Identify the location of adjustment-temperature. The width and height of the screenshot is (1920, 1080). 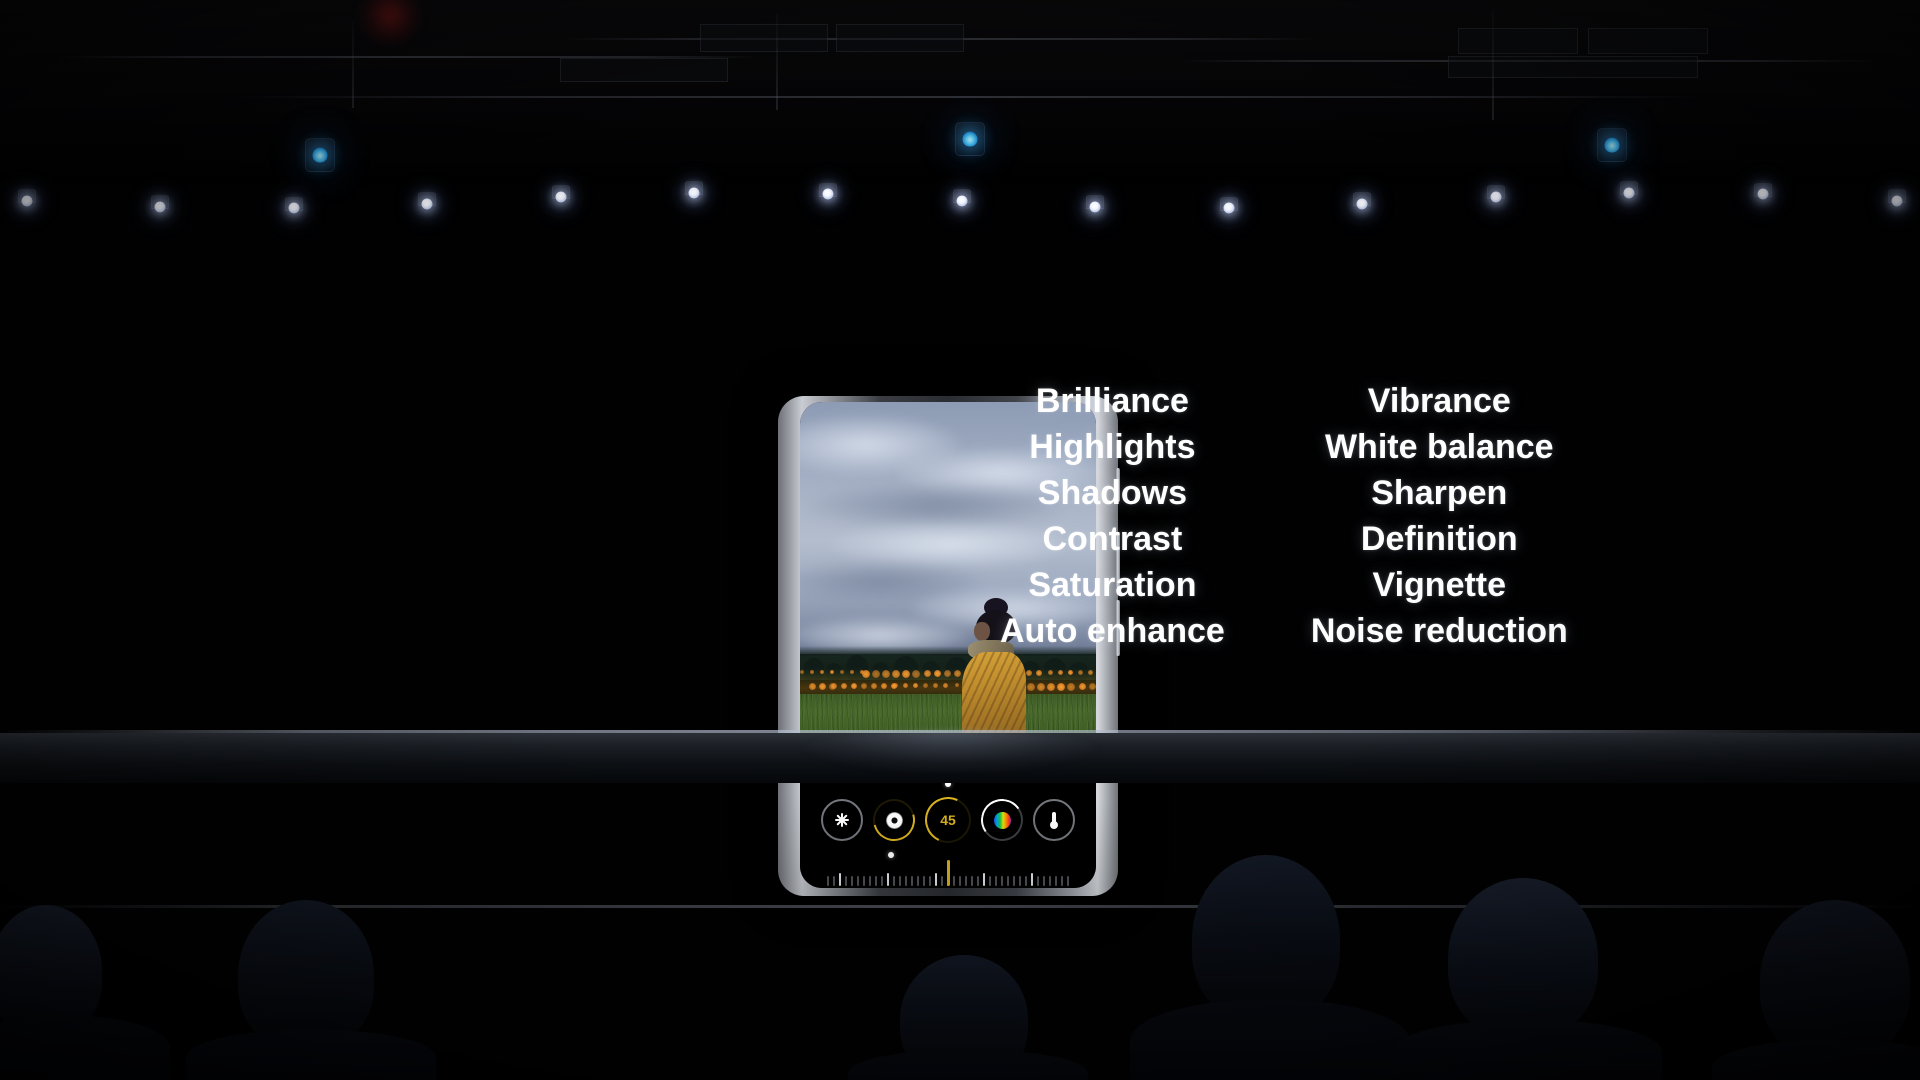
(1054, 820).